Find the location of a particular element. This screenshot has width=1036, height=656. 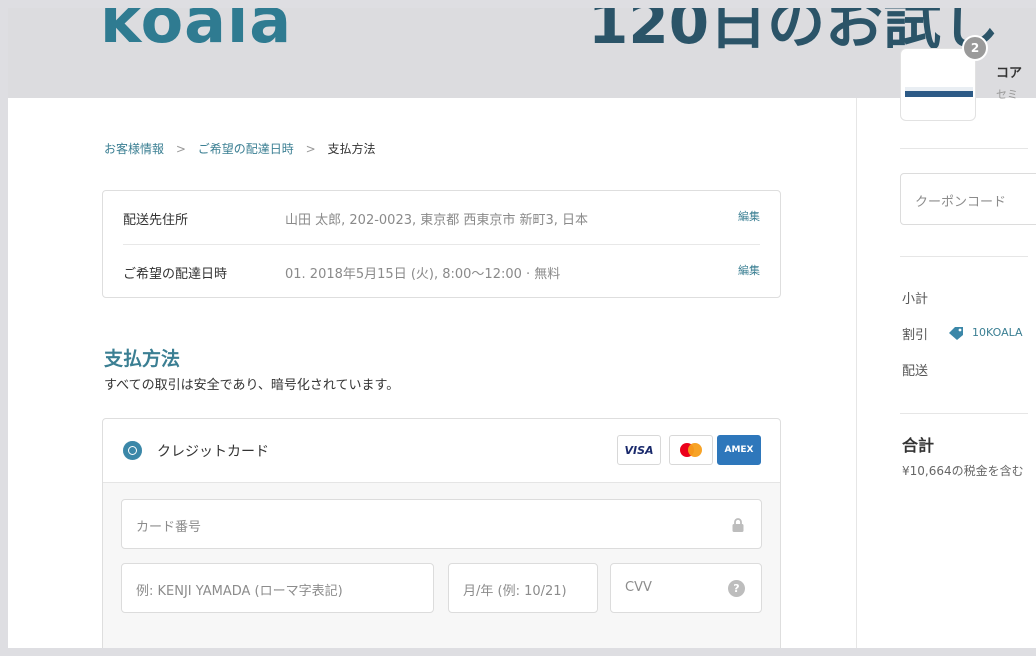

shipping-label: 配送 is located at coordinates (915, 371).